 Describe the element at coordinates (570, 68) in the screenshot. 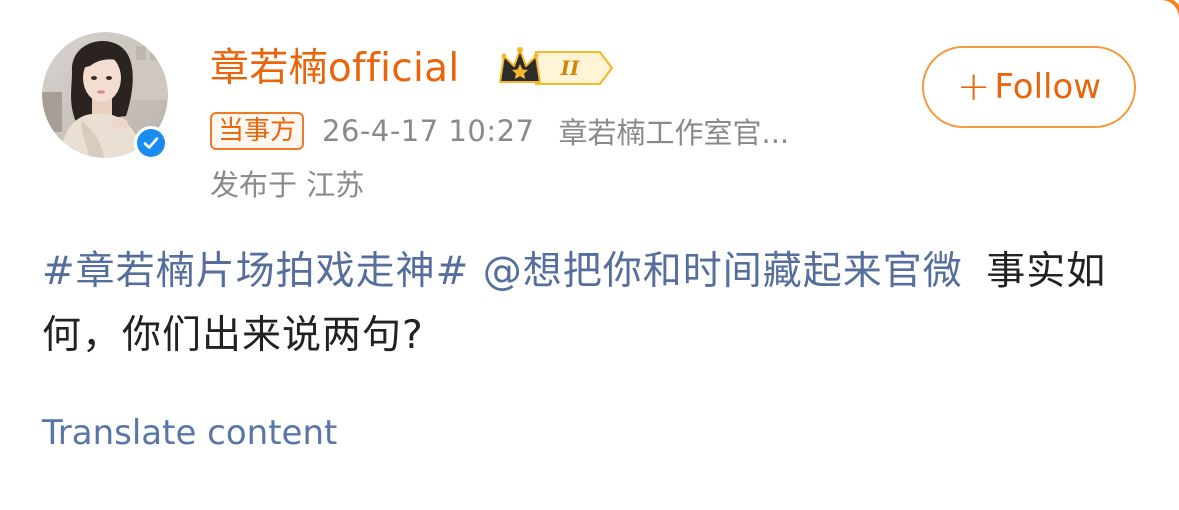

I see `member-level: II` at that location.